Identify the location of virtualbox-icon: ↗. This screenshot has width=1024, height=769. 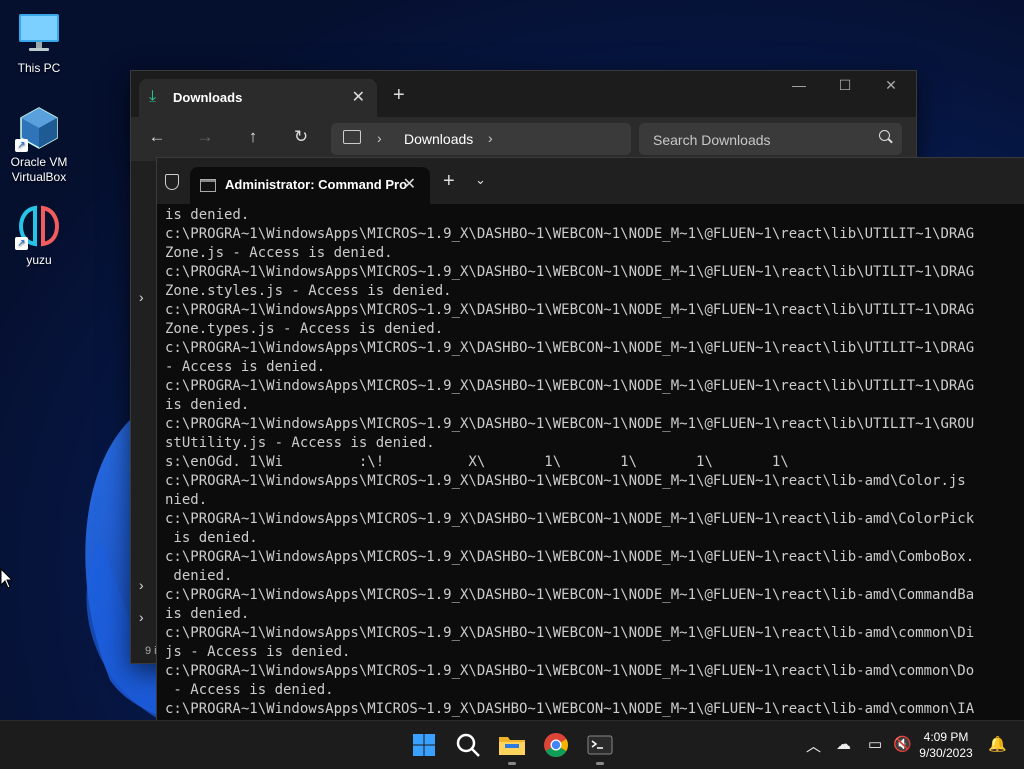
(39, 128).